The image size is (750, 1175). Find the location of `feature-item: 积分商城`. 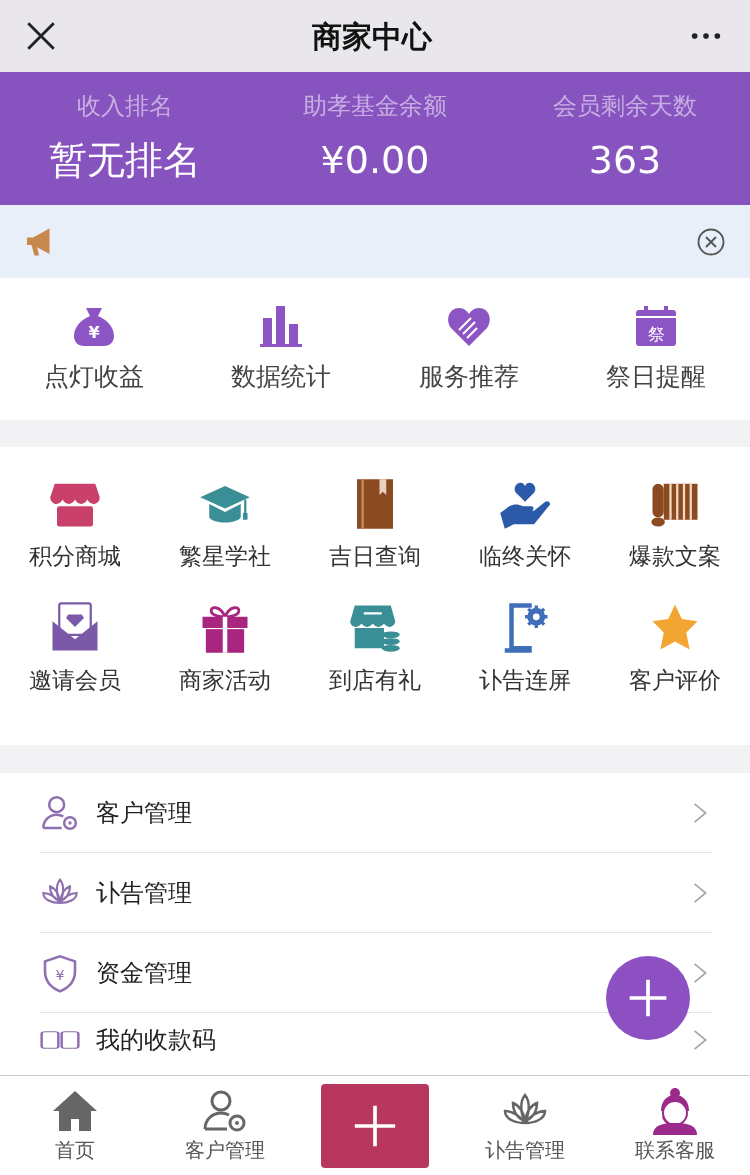

feature-item: 积分商城 is located at coordinates (75, 539).